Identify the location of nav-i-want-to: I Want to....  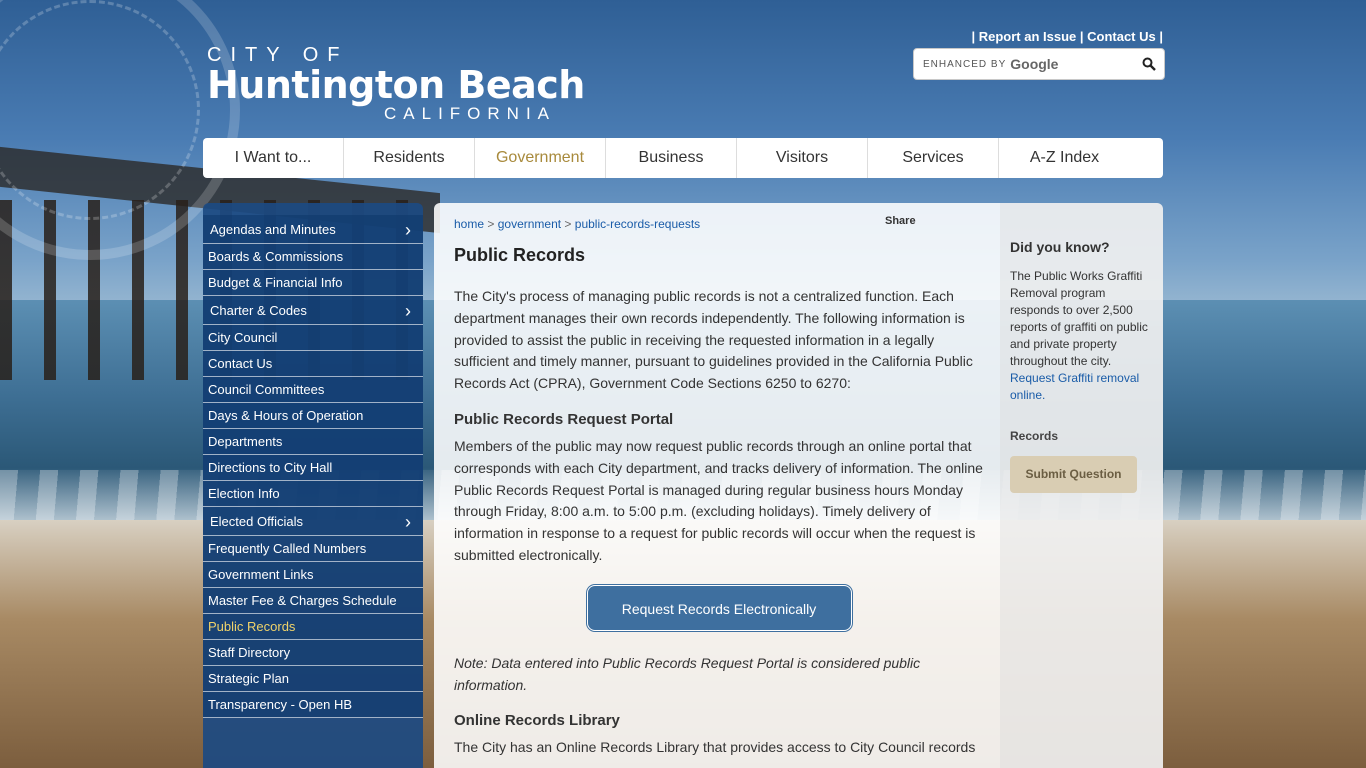
(273, 158).